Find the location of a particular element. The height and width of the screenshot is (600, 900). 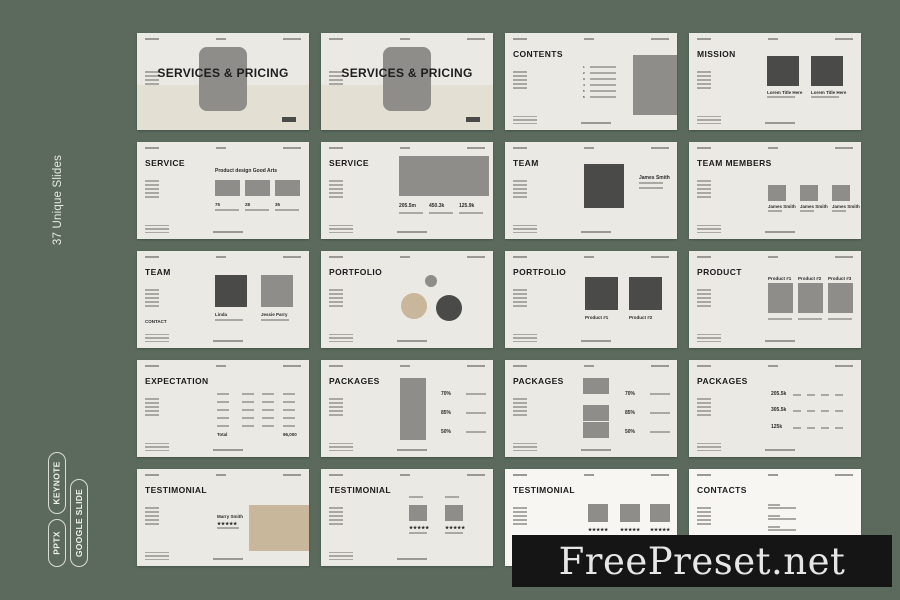

slide-thumbnail: PACKAGES 205.5k 305.5k 125k is located at coordinates (775, 408).